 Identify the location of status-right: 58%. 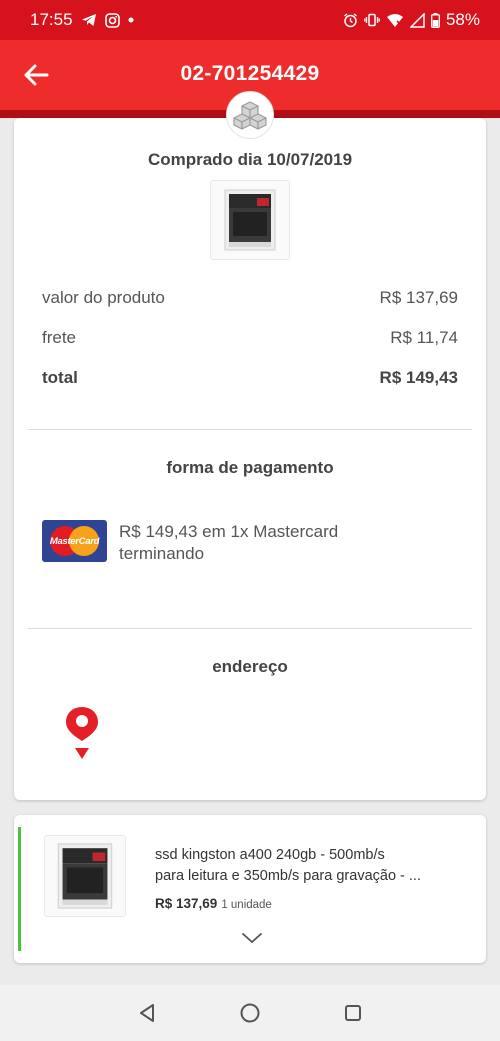
(411, 20).